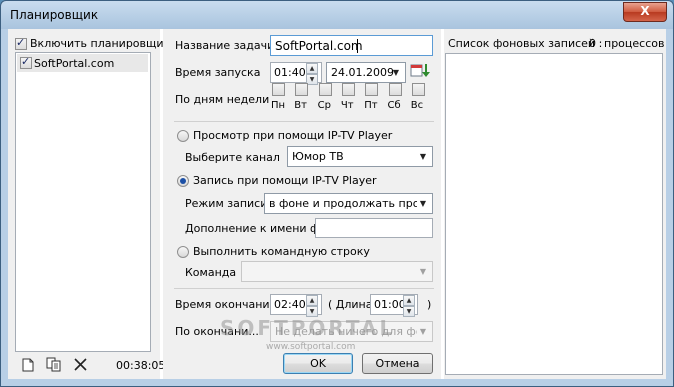  I want to click on duration-label: ( Длина, so click(350, 304).